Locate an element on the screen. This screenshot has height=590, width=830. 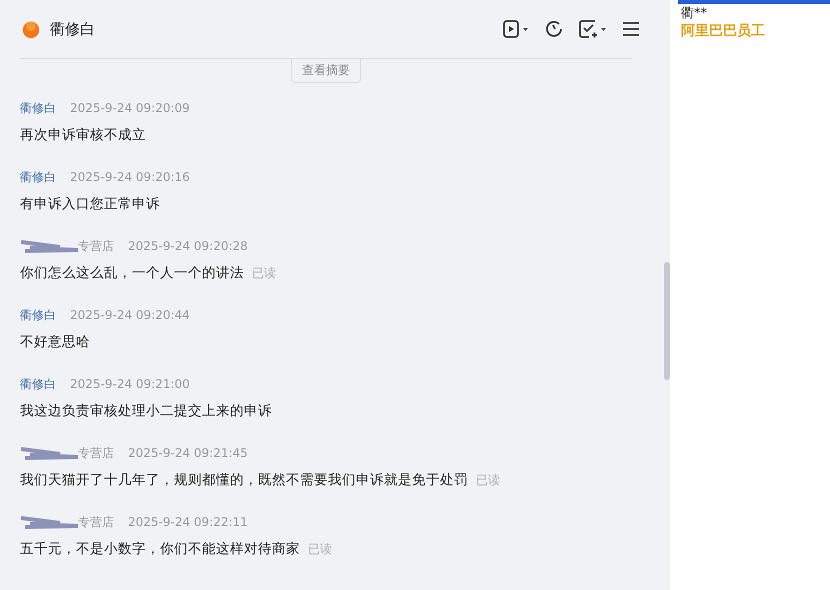
message-text: 五千元，不是小数字，你们不能这样对待商家 is located at coordinates (160, 549).